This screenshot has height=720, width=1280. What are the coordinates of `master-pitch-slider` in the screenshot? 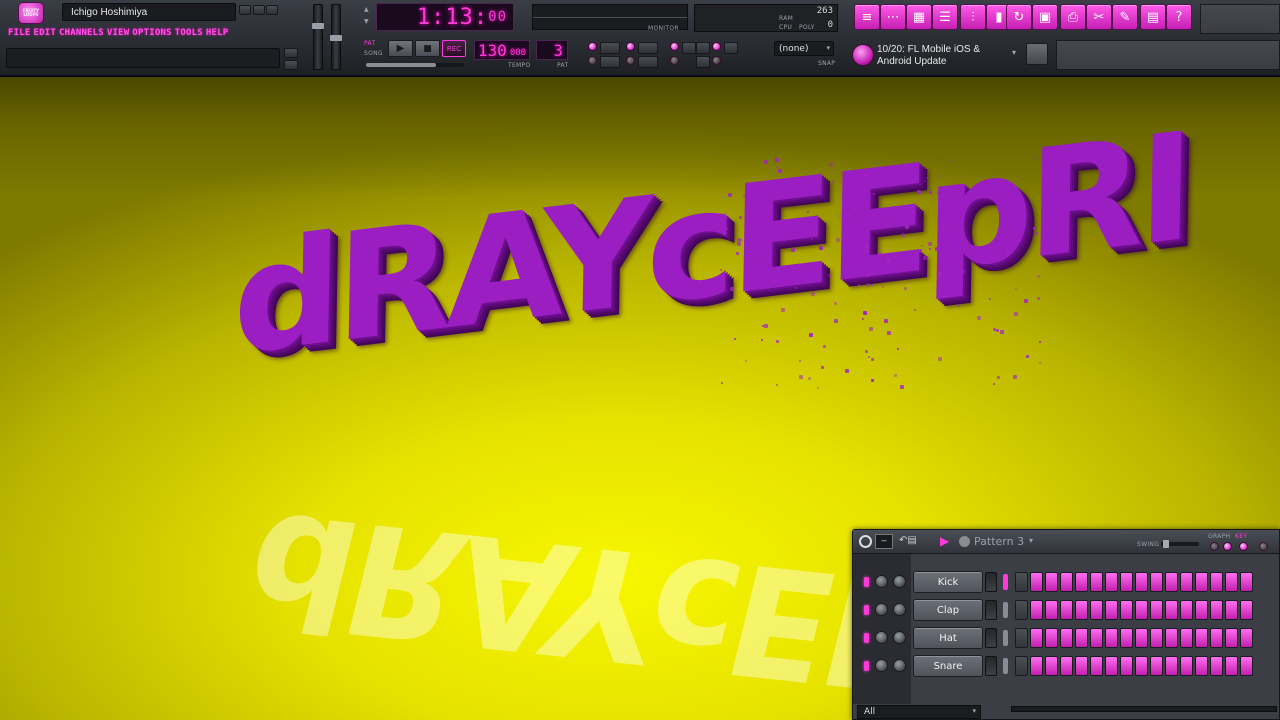 It's located at (336, 37).